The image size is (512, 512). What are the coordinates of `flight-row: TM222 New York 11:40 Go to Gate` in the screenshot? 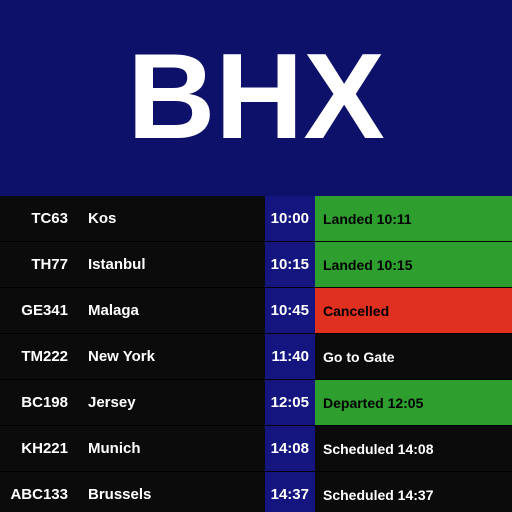 It's located at (256, 357).